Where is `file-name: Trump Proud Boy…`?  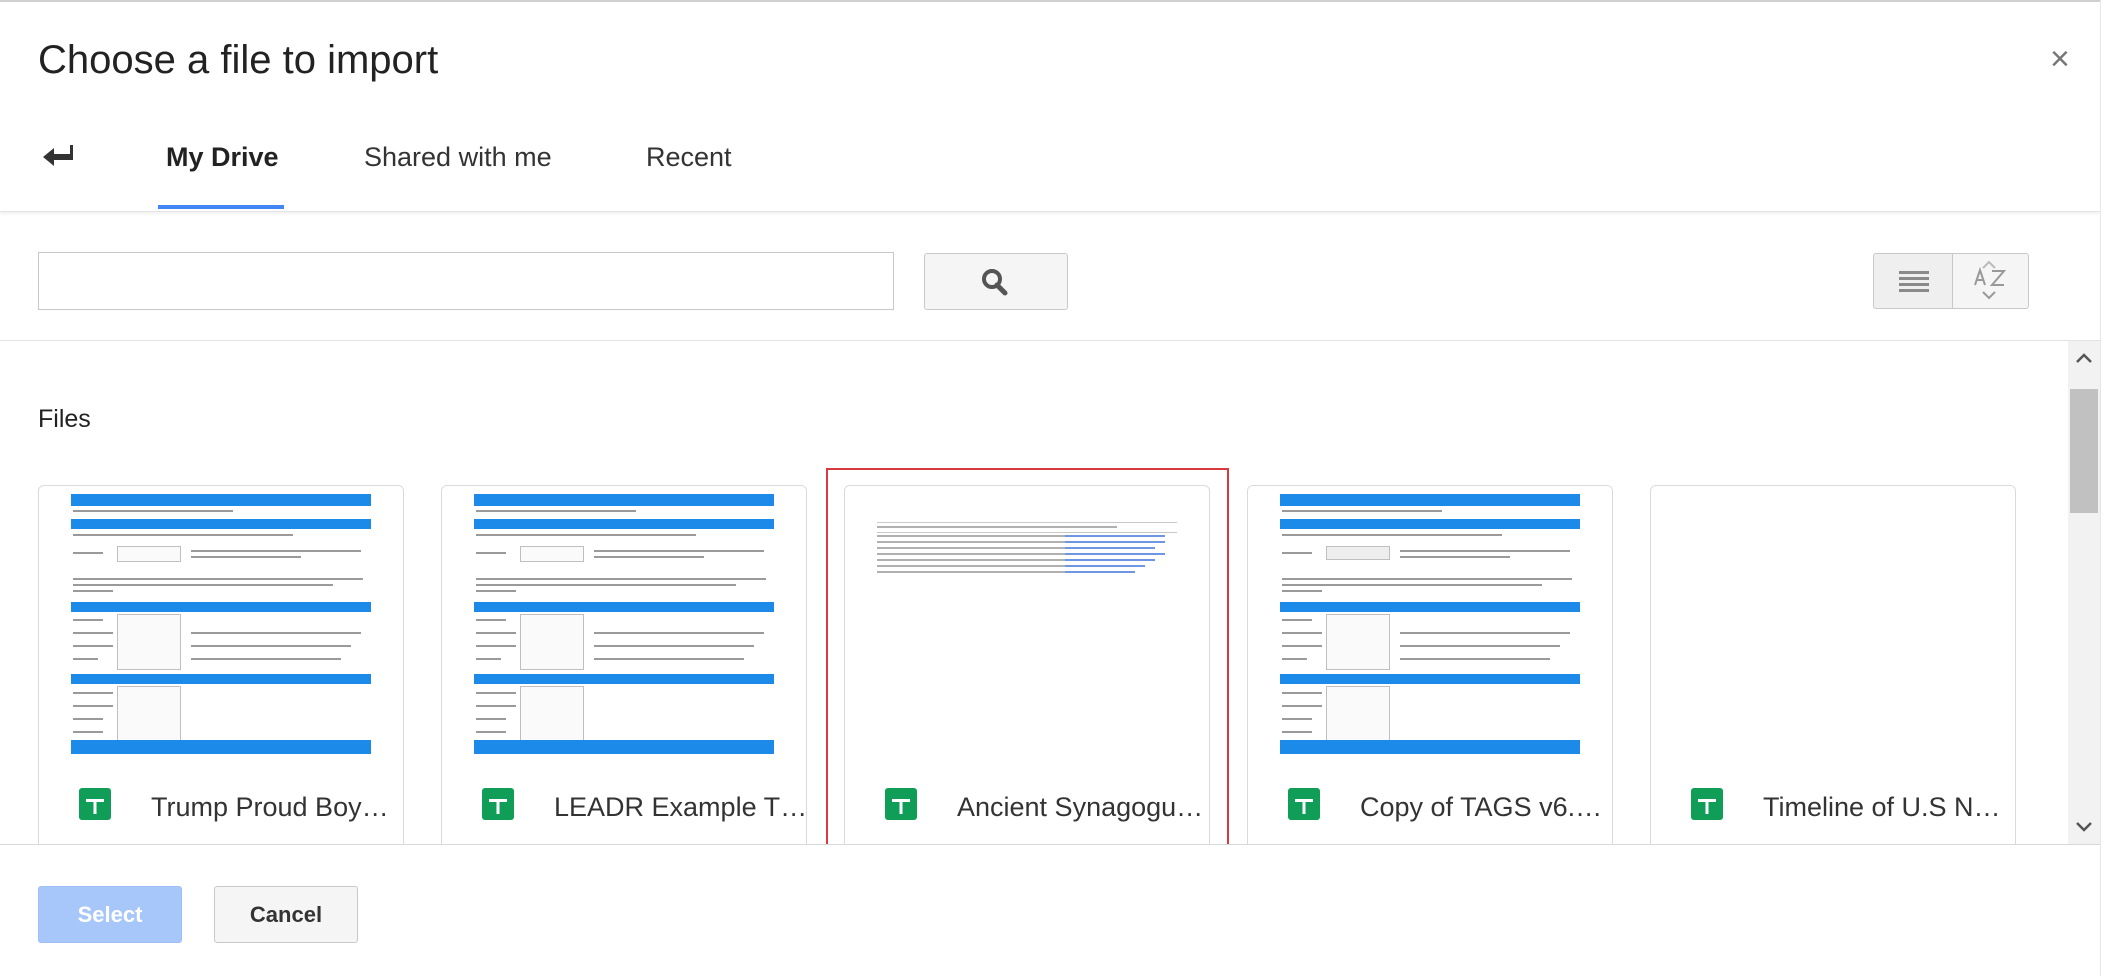
file-name: Trump Proud Boy… is located at coordinates (270, 807).